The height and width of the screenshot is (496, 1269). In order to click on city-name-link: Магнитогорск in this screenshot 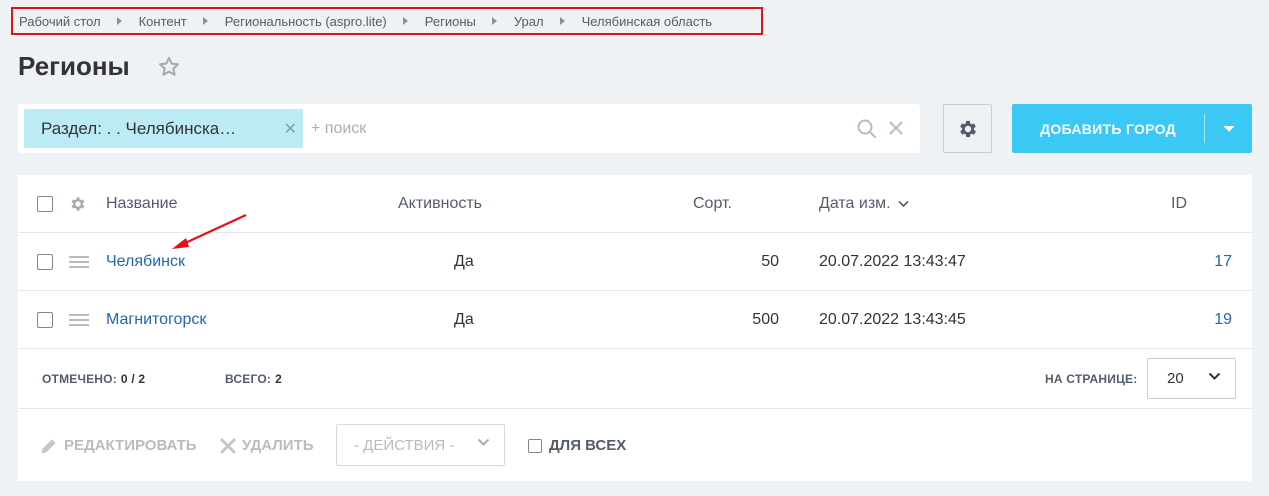, I will do `click(156, 319)`.